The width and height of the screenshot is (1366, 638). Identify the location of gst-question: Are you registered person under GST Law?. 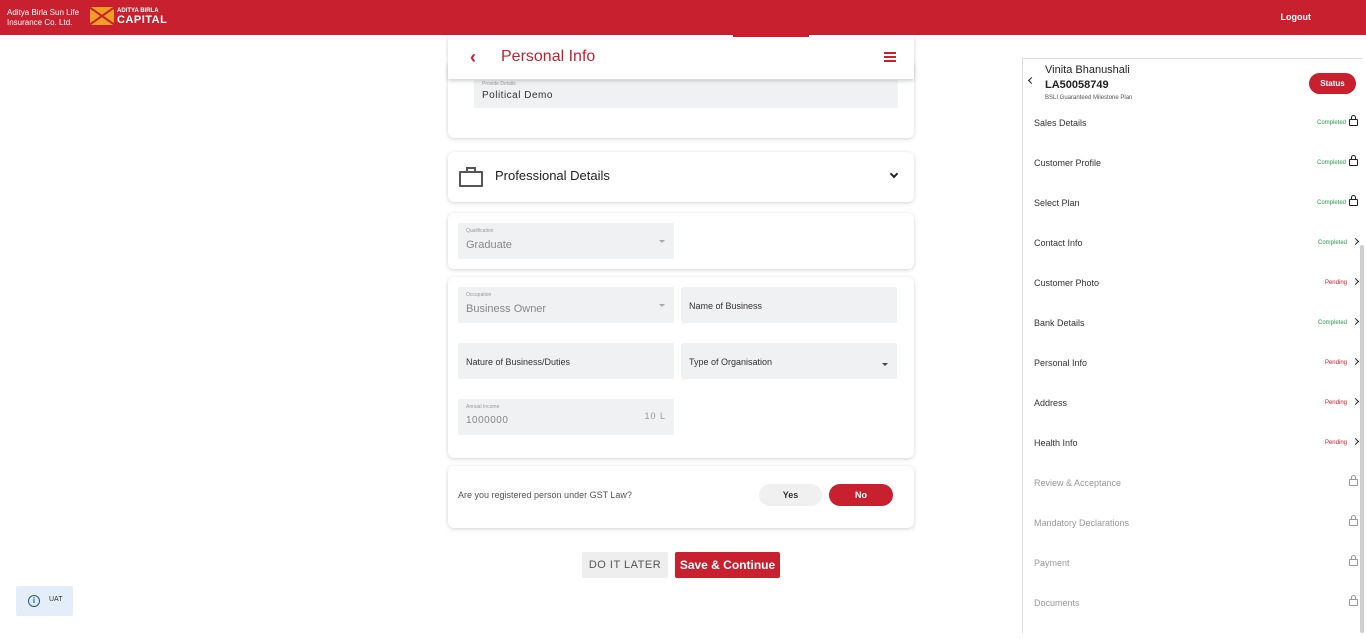
(545, 495).